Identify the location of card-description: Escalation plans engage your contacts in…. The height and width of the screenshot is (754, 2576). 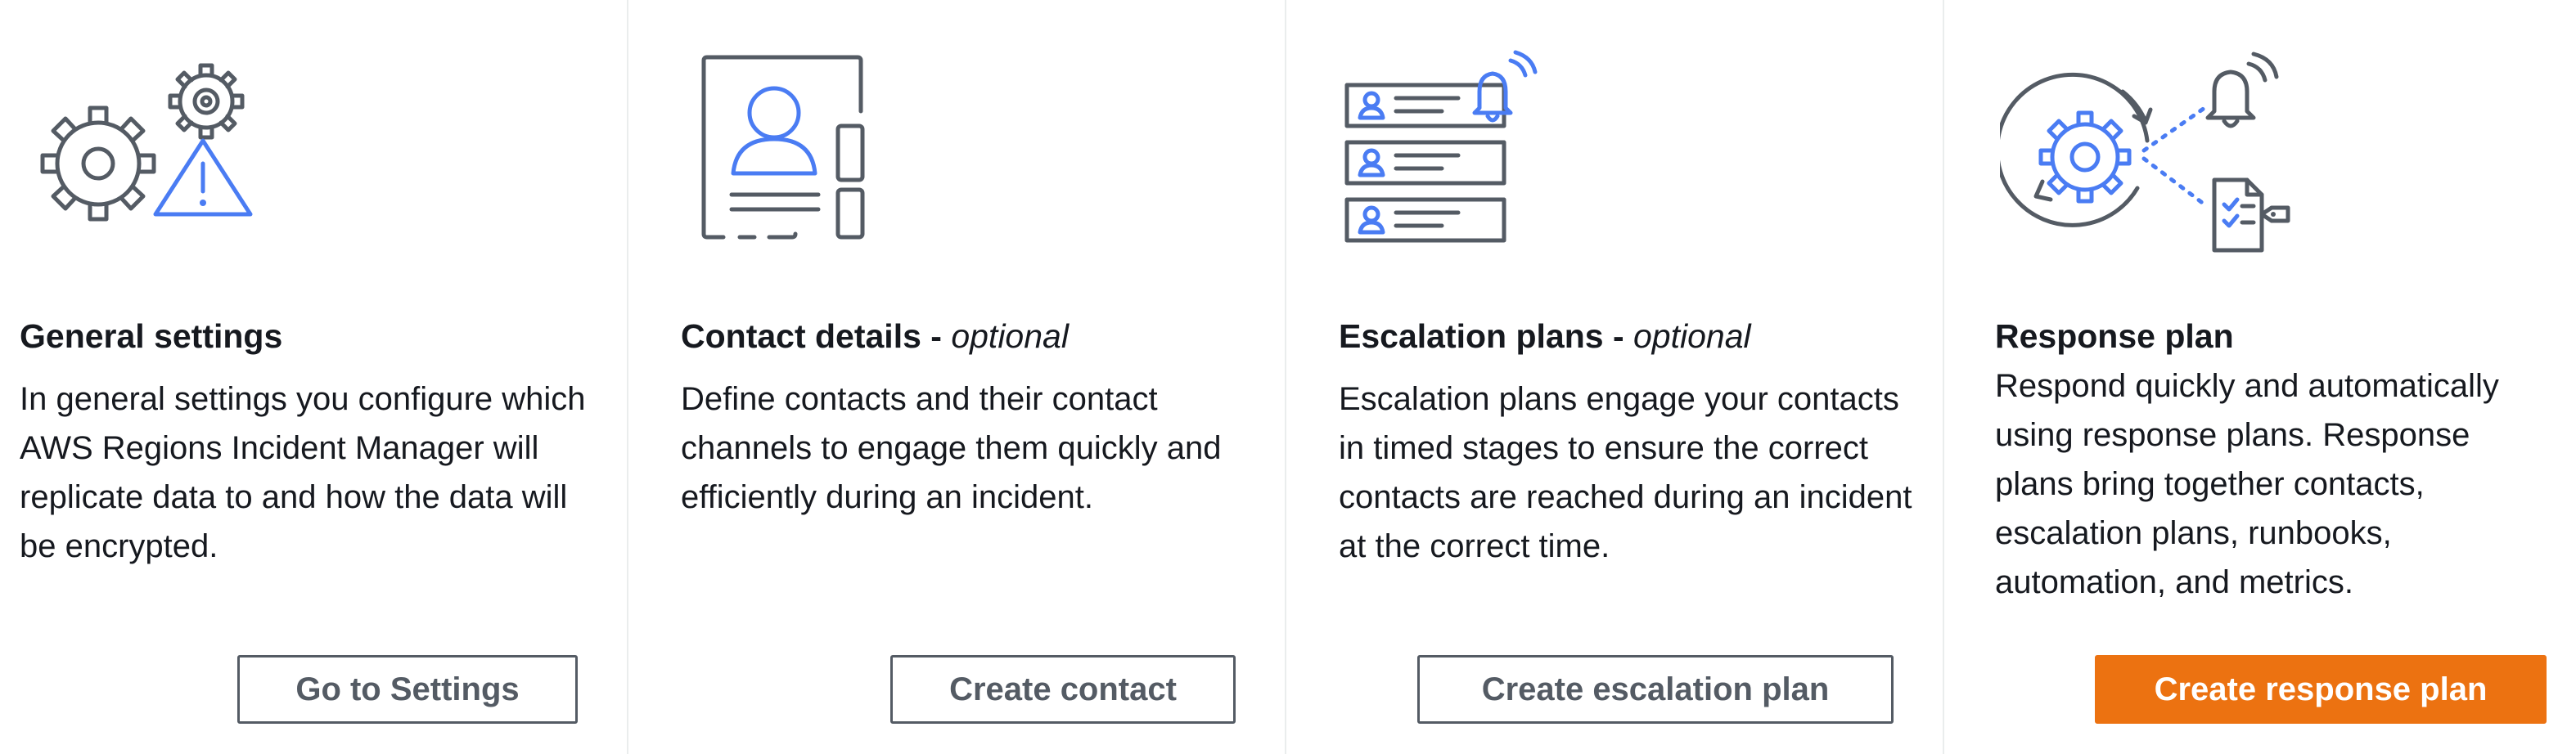
(1625, 473).